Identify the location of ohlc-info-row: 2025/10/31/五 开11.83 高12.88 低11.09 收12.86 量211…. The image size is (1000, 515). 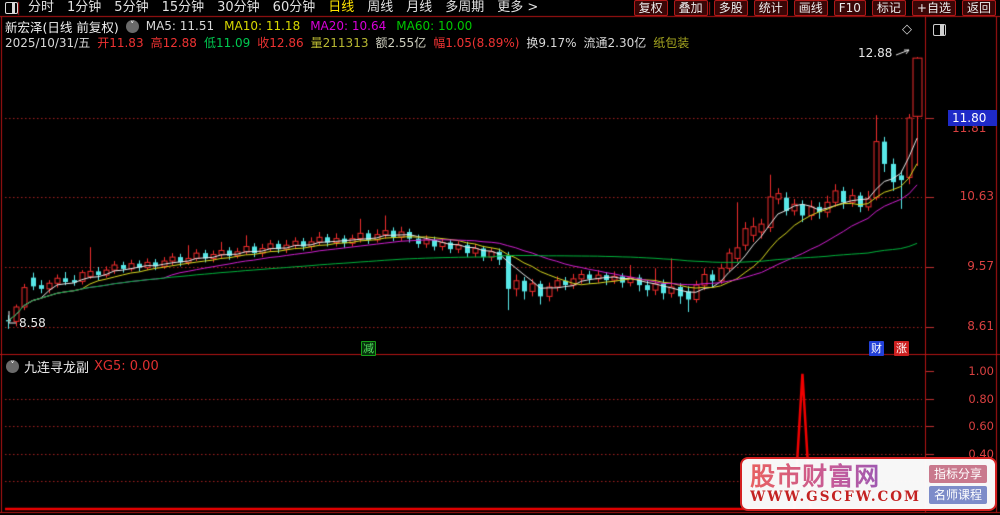
(347, 42).